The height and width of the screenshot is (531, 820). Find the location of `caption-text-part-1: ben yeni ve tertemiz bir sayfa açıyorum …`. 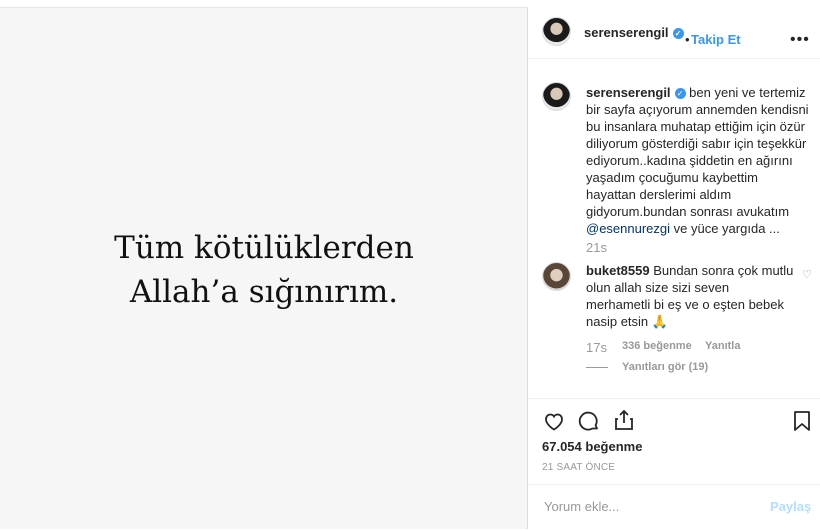

caption-text-part-1: ben yeni ve tertemiz bir sayfa açıyorum … is located at coordinates (697, 152).